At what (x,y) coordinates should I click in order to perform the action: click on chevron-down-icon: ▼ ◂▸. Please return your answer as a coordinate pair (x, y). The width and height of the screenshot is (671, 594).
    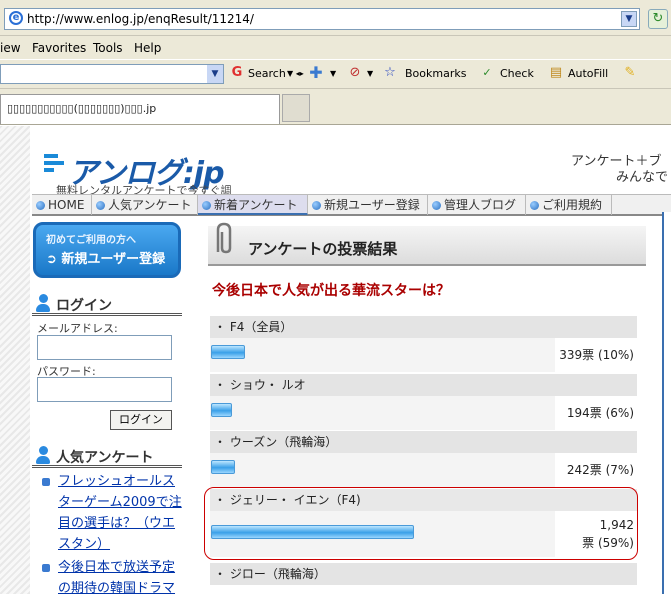
    Looking at the image, I should click on (295, 73).